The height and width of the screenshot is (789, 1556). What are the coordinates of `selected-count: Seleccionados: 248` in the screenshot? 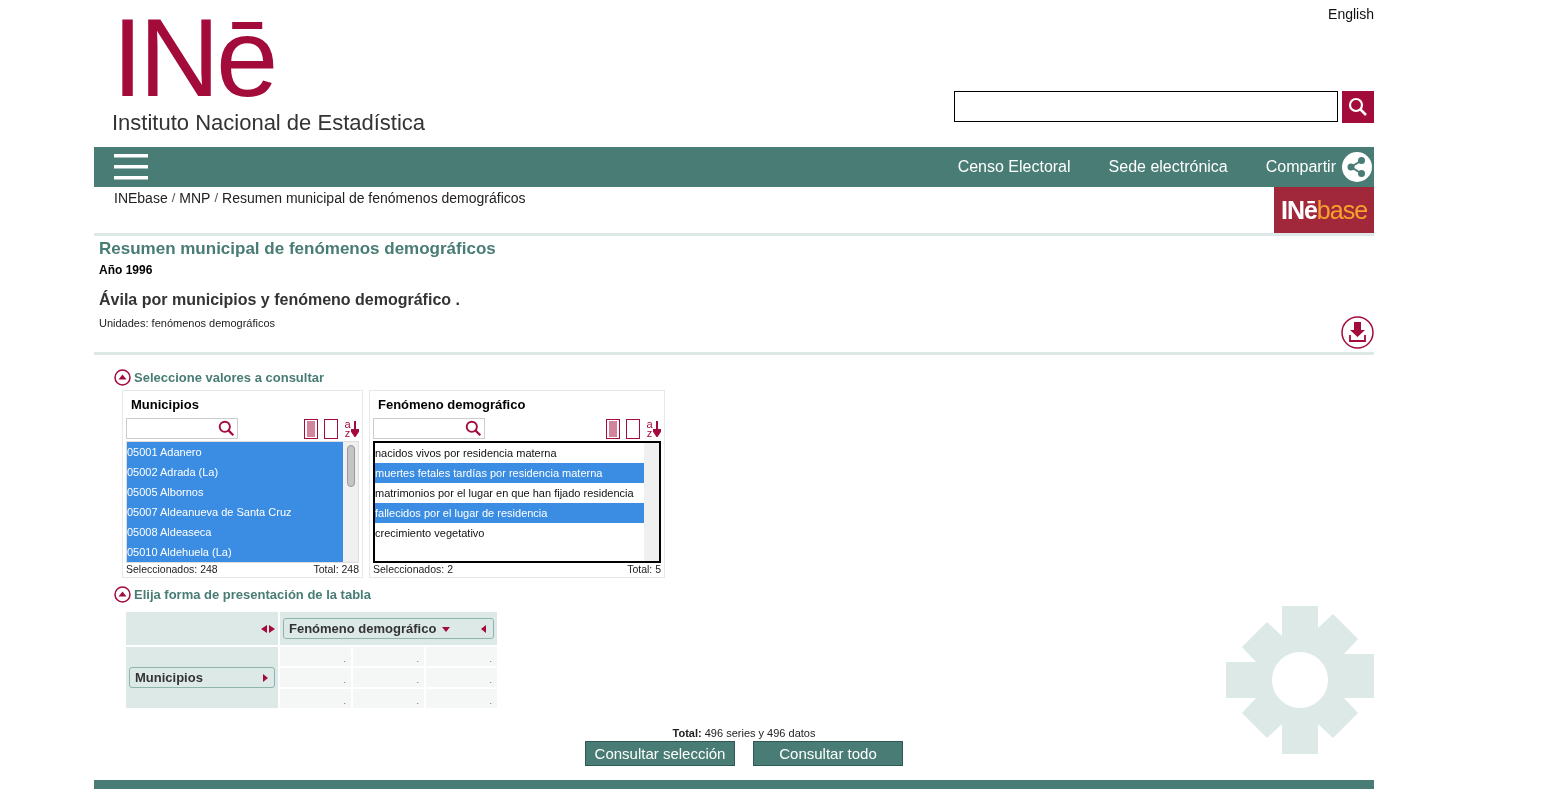 It's located at (172, 569).